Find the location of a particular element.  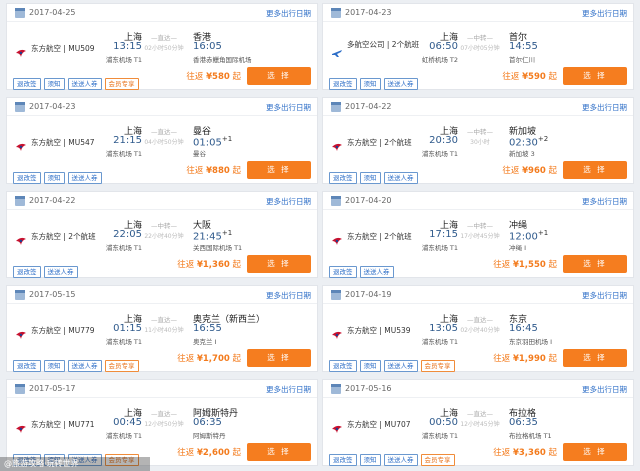

airline-name: 东方航空 | MU707 is located at coordinates (379, 424).